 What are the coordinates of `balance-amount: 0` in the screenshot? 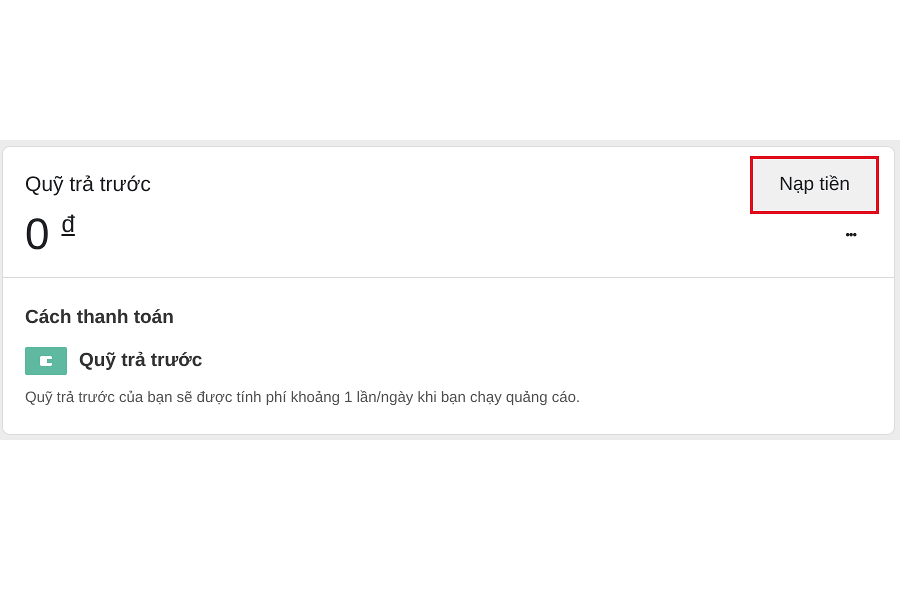 It's located at (37, 235).